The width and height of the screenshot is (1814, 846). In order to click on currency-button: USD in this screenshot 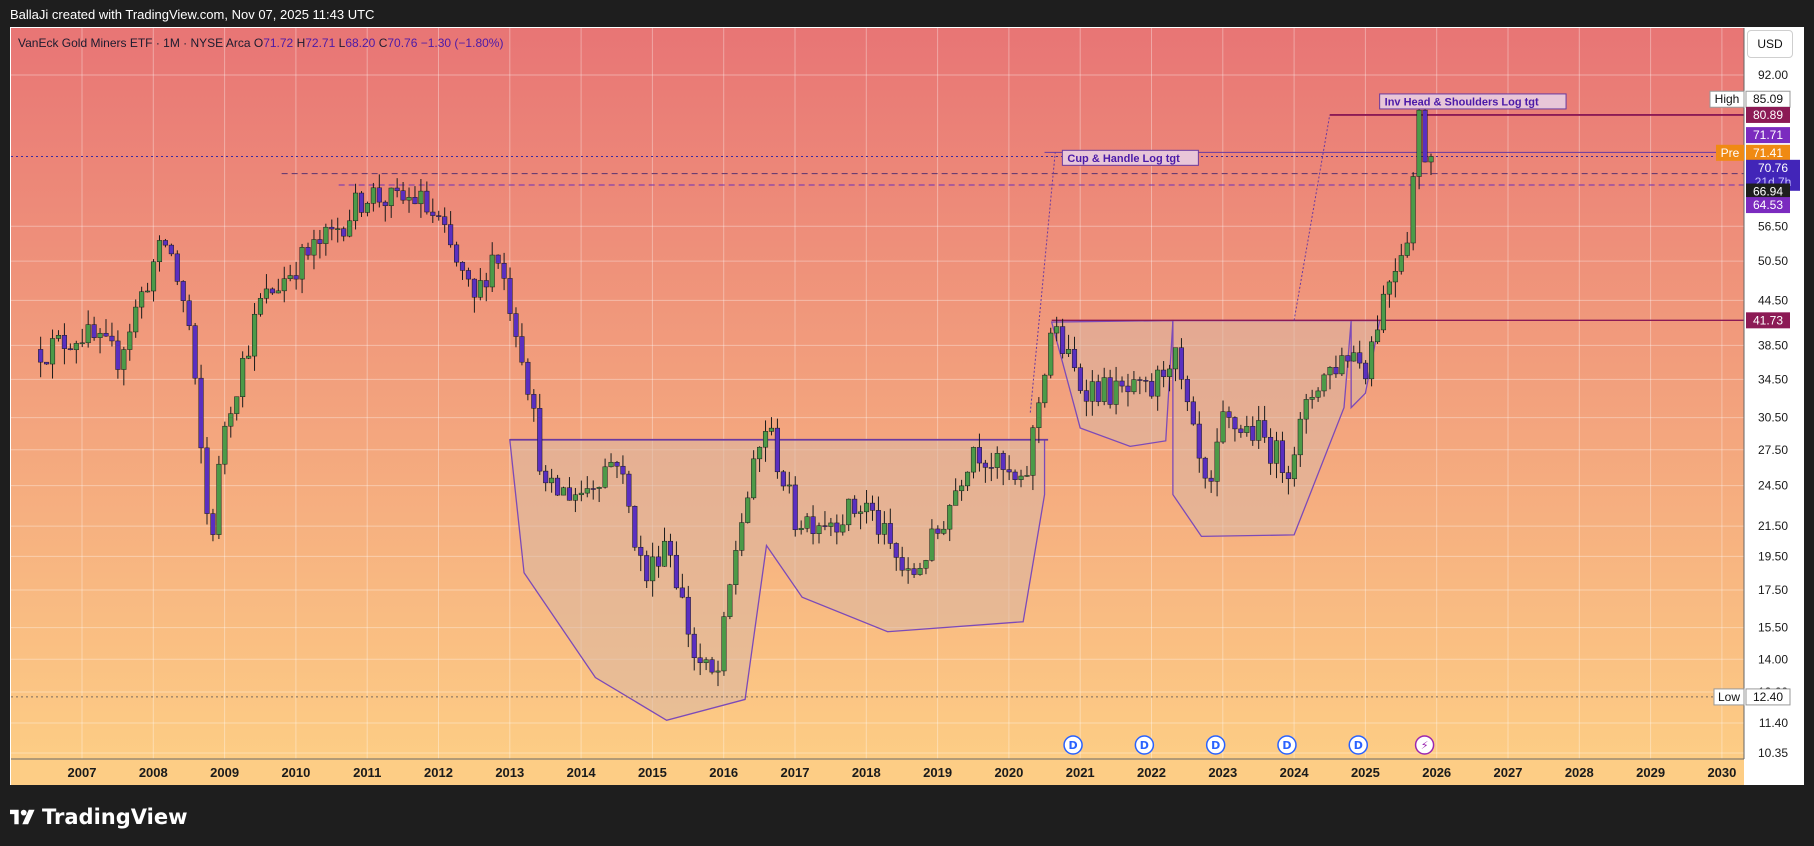, I will do `click(1770, 44)`.